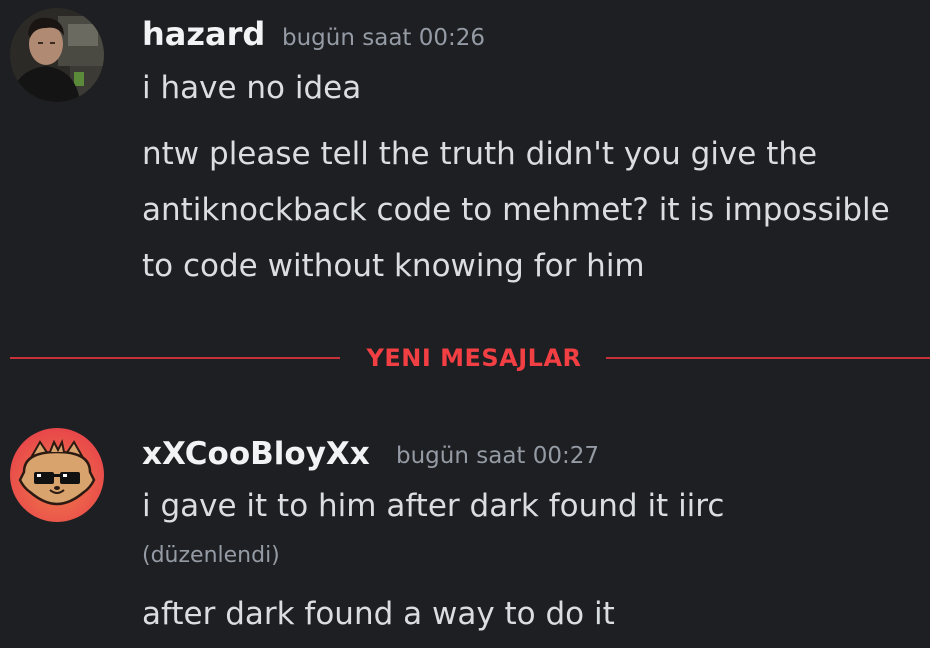  I want to click on avatar, so click(57, 475).